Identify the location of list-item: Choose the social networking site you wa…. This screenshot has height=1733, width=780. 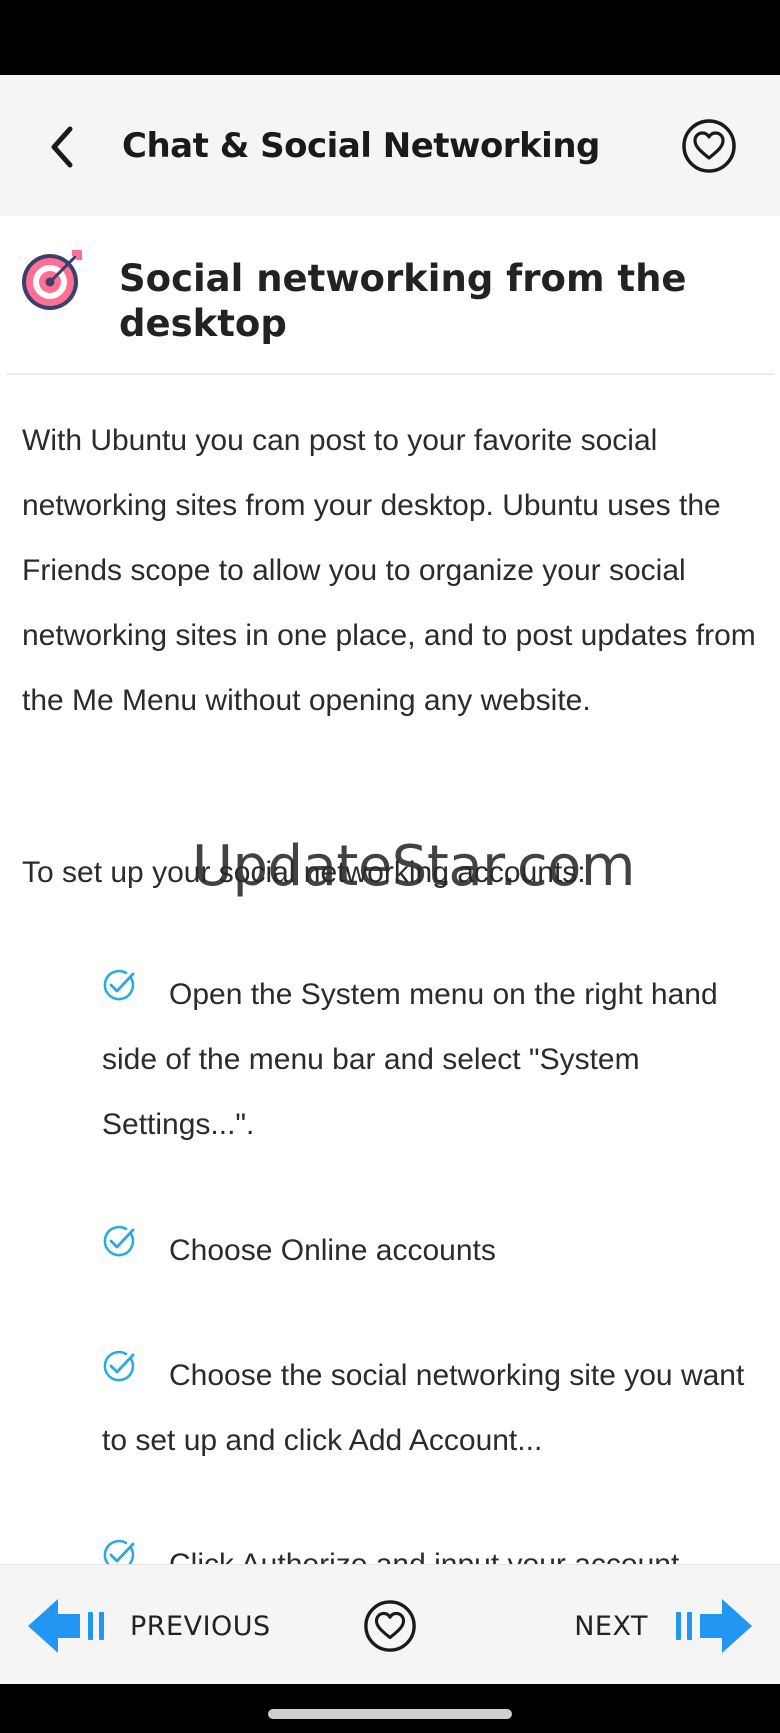
(434, 1408).